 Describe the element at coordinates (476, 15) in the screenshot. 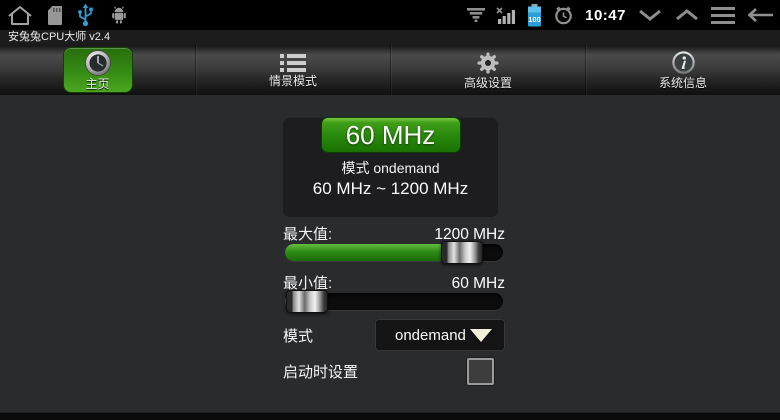

I see `data-funnel-icon` at that location.